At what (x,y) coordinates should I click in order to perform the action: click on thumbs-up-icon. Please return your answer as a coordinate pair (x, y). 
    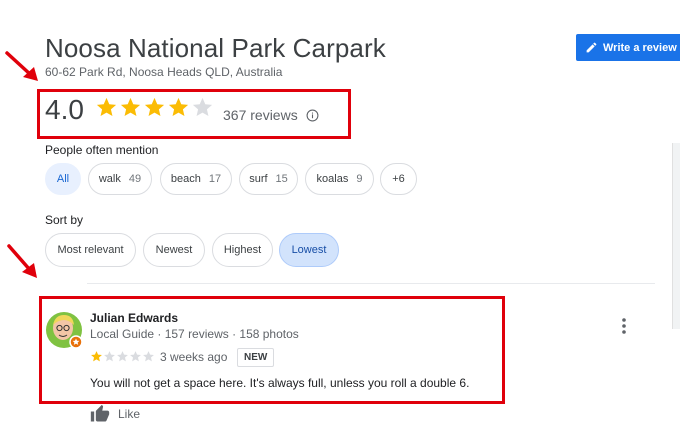
    Looking at the image, I should click on (100, 414).